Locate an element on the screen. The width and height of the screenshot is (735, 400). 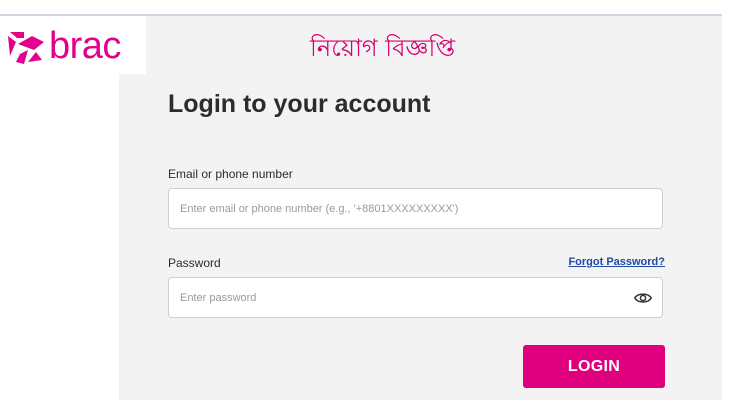
brac-logo-icon is located at coordinates (26, 48).